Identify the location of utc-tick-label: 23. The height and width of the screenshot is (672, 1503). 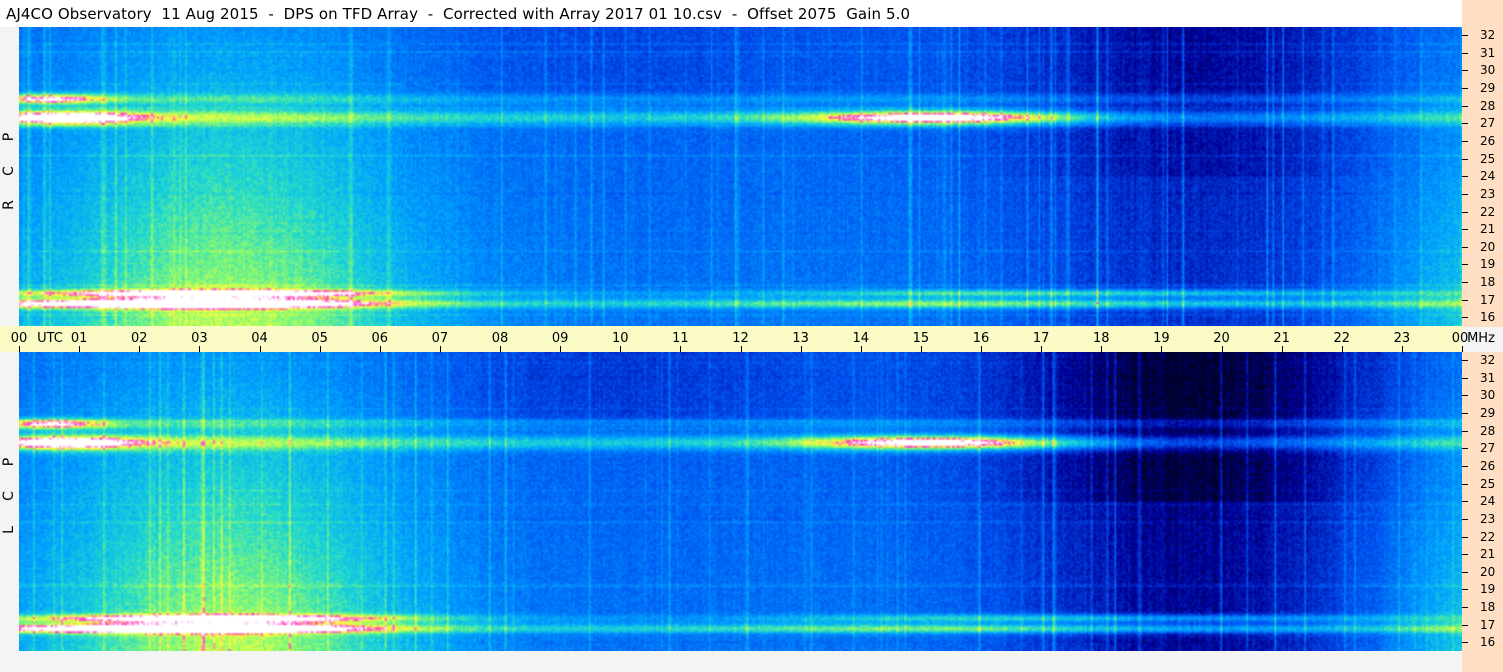
(1402, 338).